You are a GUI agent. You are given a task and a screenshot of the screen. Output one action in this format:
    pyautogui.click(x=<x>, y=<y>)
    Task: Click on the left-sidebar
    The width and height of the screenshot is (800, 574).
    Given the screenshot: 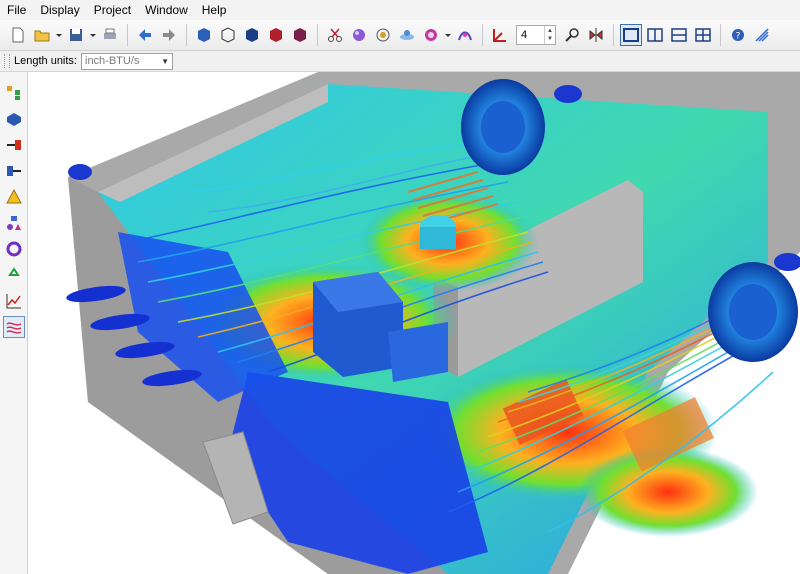 What is the action you would take?
    pyautogui.click(x=14, y=323)
    